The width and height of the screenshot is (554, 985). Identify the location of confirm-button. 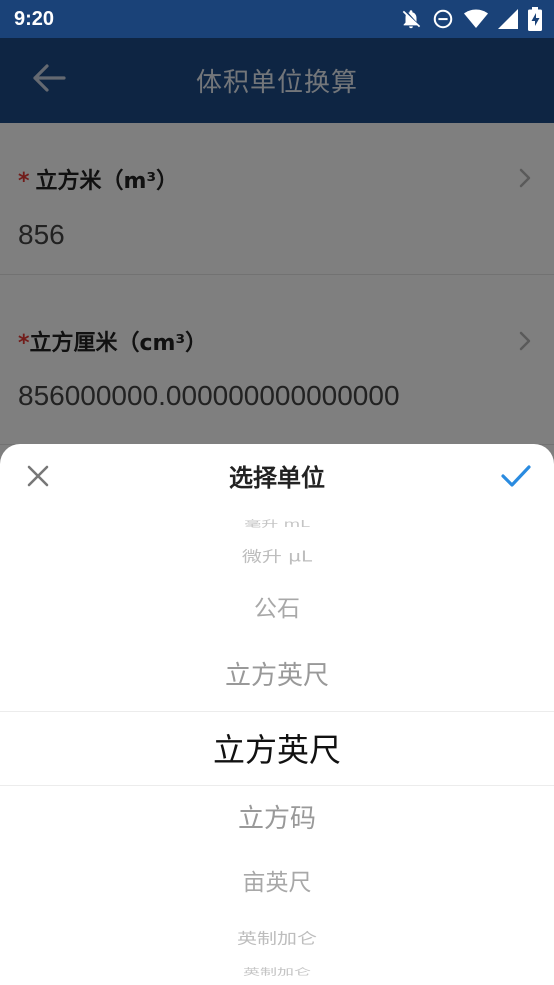
(516, 478).